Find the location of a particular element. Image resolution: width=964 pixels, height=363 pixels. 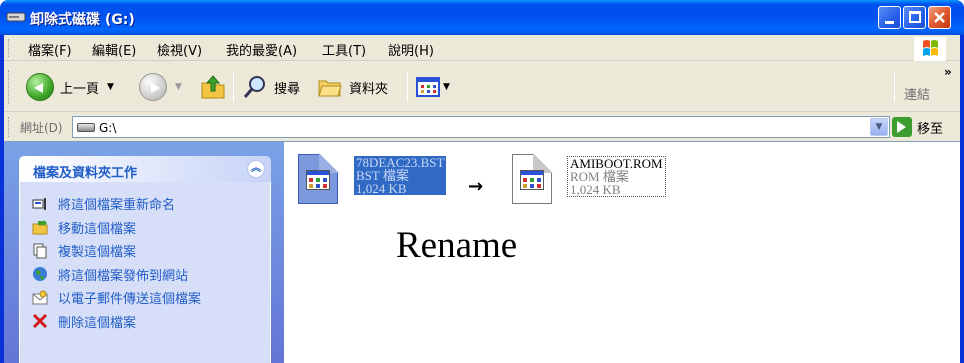

maximize-button is located at coordinates (914, 17).